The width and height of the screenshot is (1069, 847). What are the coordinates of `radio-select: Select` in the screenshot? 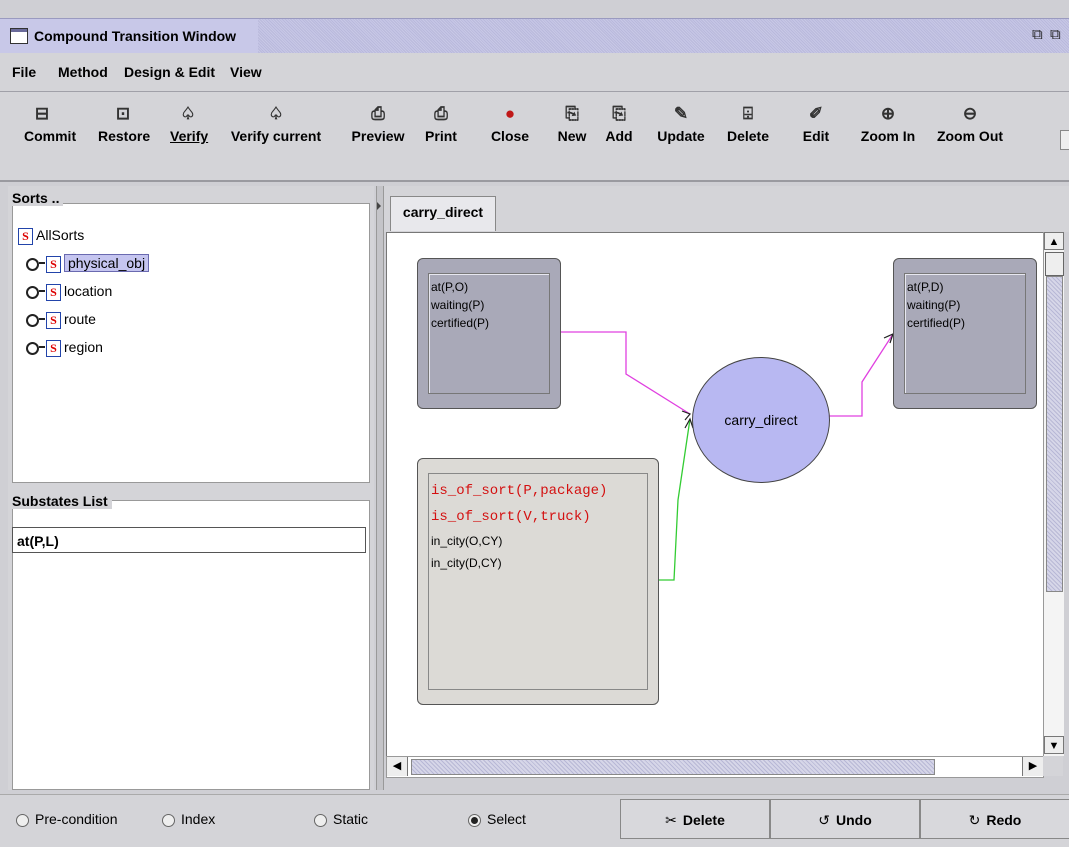 It's located at (497, 819).